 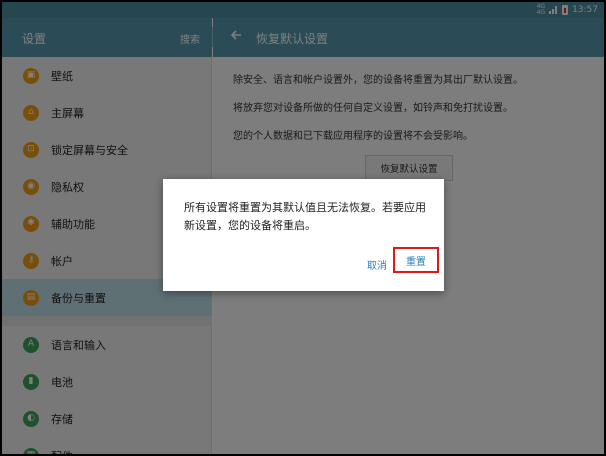 I want to click on confirm-reset-dialog: 所有设置将重置为其默认值且无法恢复。若要应用新设置，您的设备将重启。 取消 重置, so click(x=303, y=235).